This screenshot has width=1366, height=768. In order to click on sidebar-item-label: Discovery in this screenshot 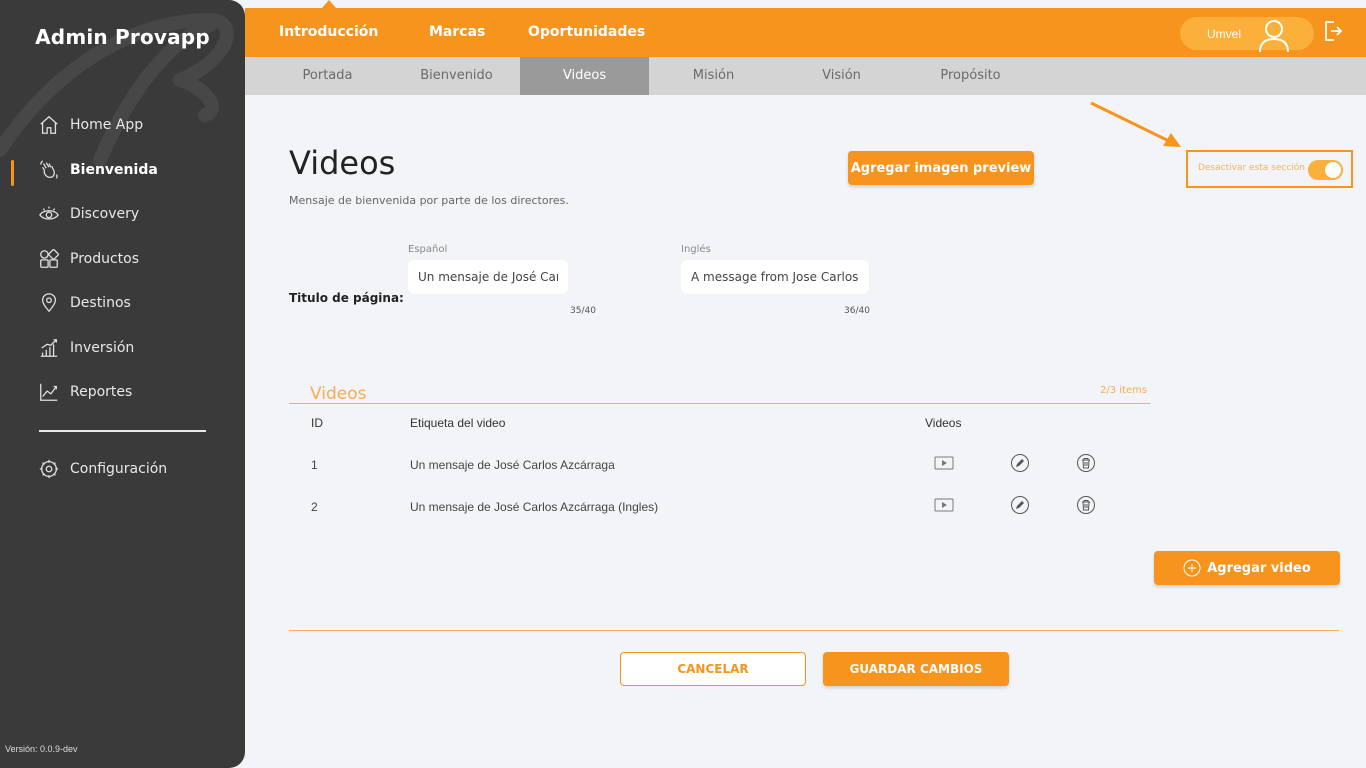, I will do `click(105, 214)`.